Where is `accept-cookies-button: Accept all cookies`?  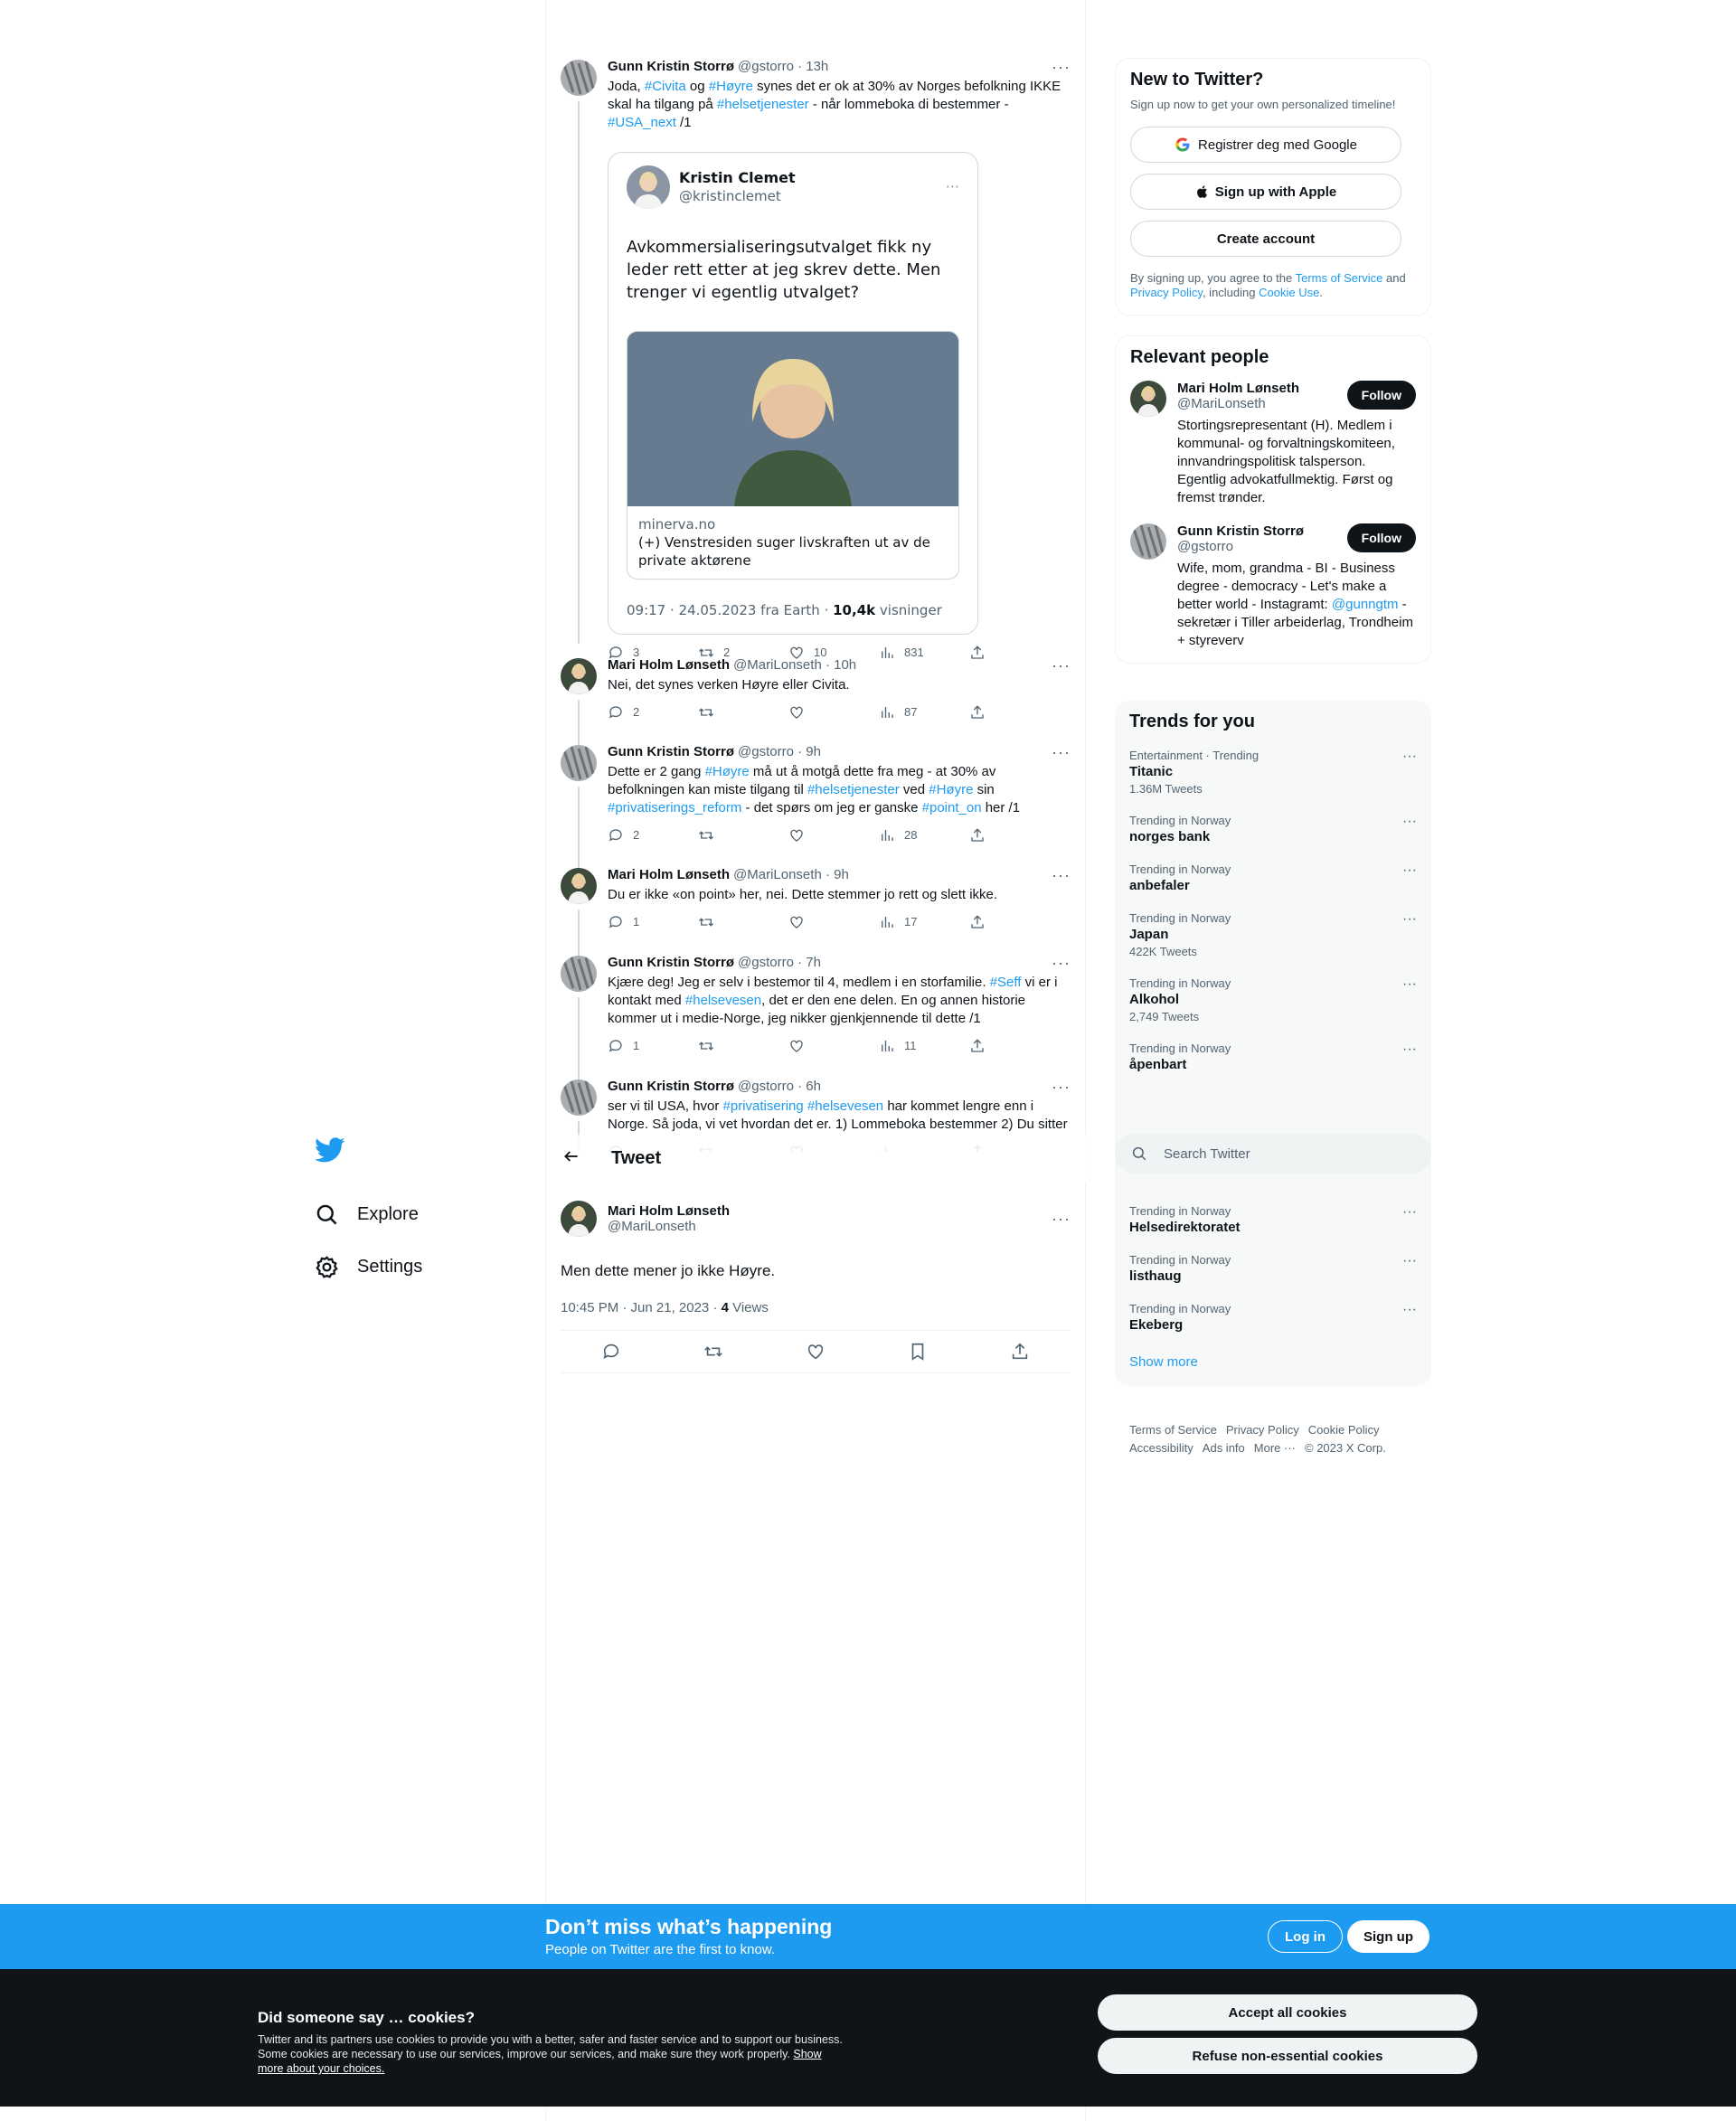
accept-cookies-button: Accept all cookies is located at coordinates (1288, 2012).